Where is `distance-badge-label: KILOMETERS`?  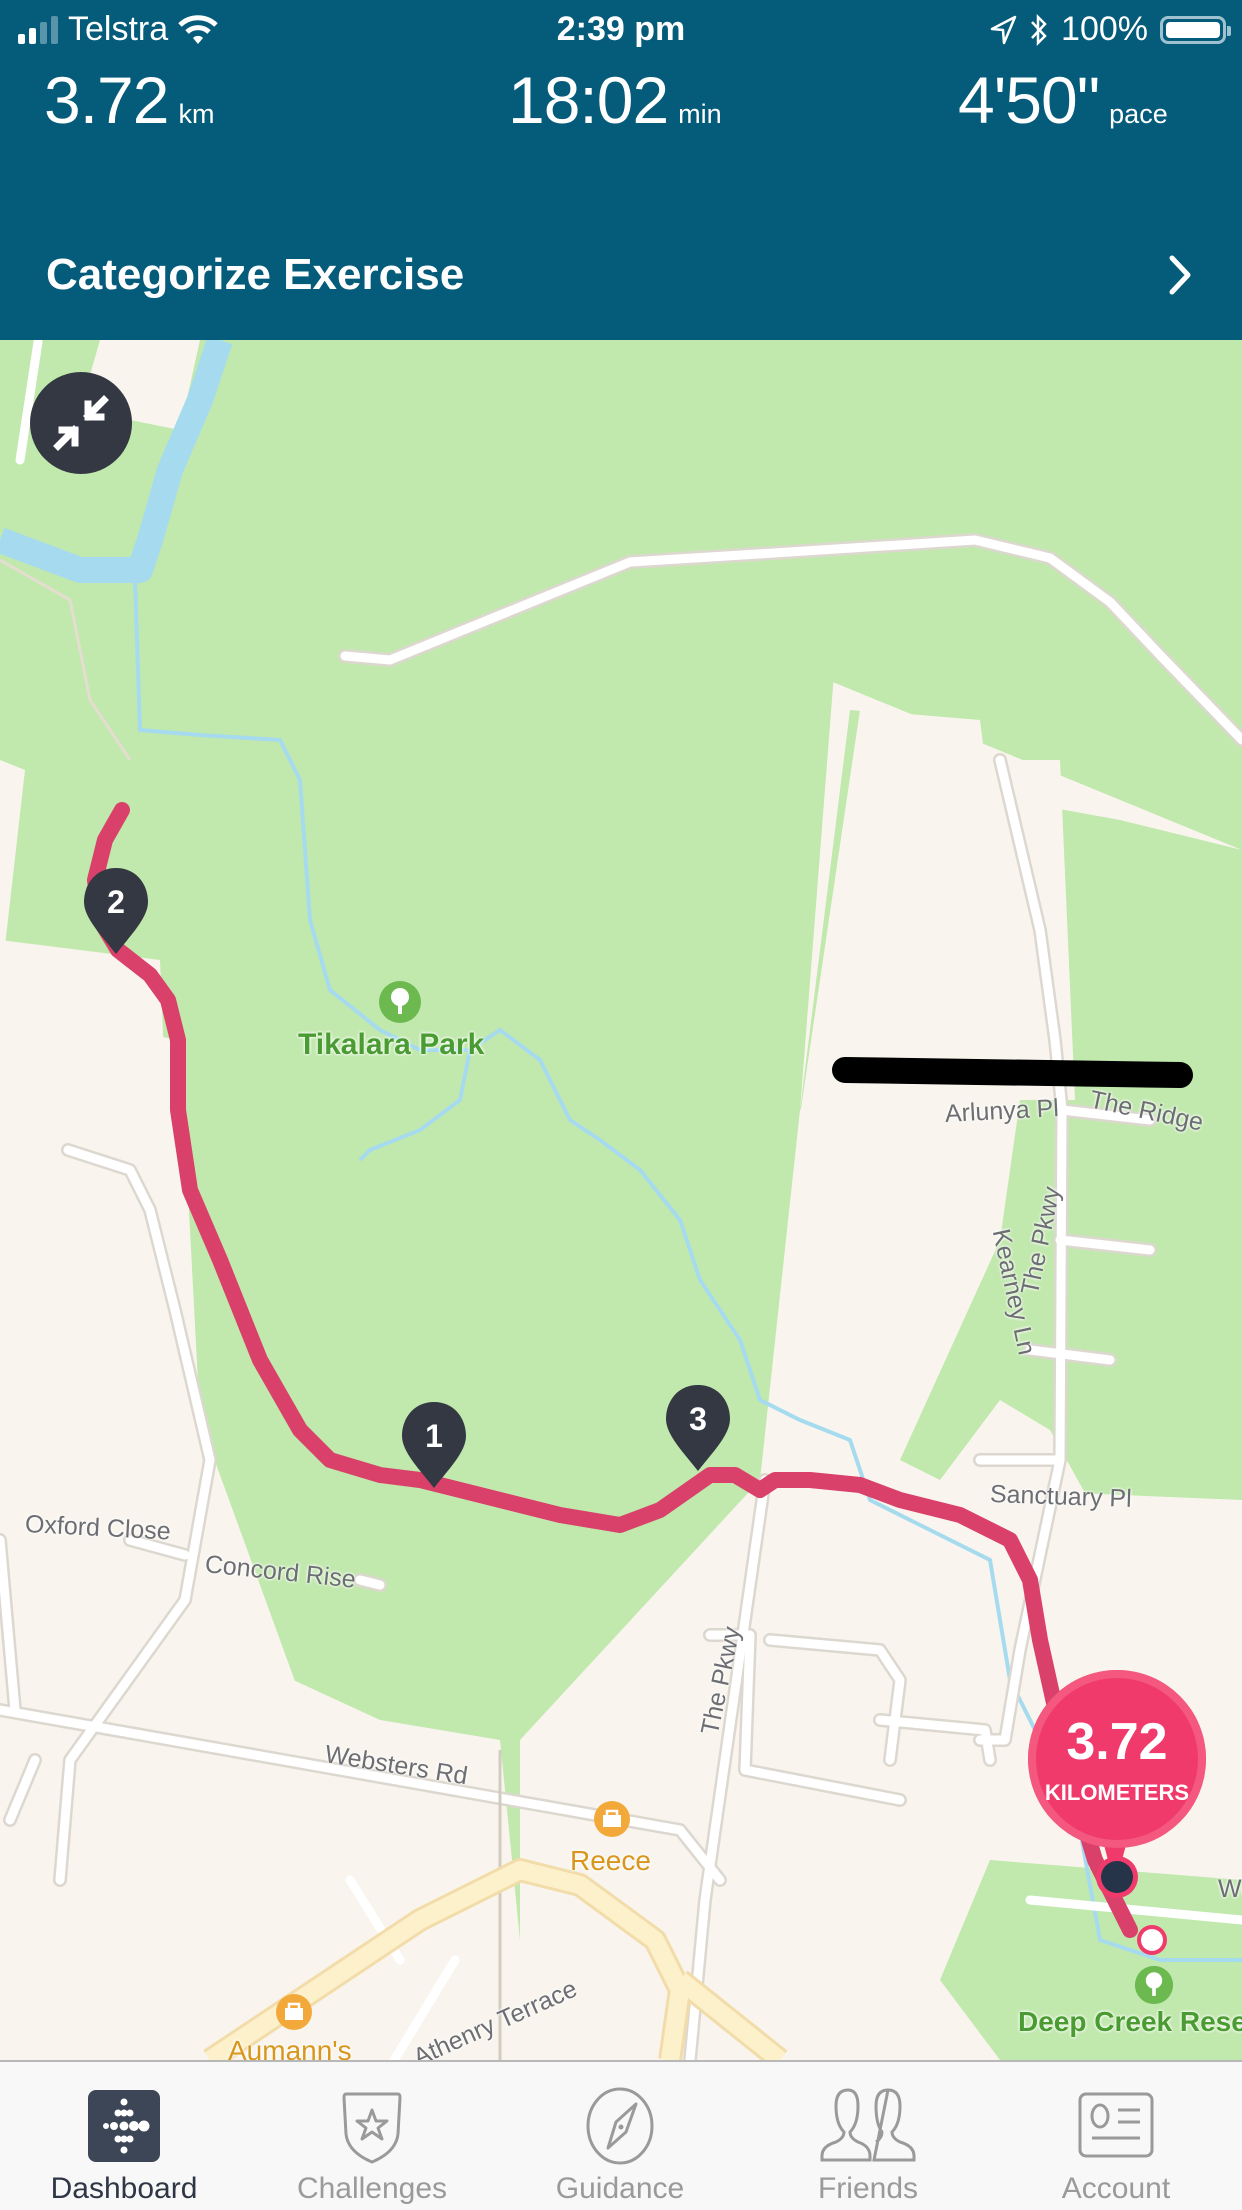 distance-badge-label: KILOMETERS is located at coordinates (1117, 1792).